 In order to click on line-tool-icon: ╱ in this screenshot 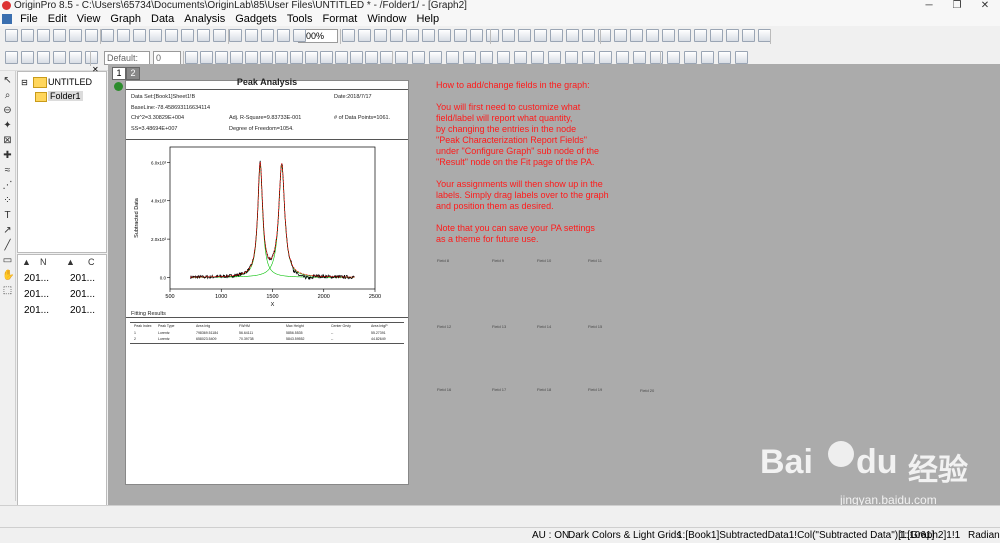, I will do `click(7, 245)`.